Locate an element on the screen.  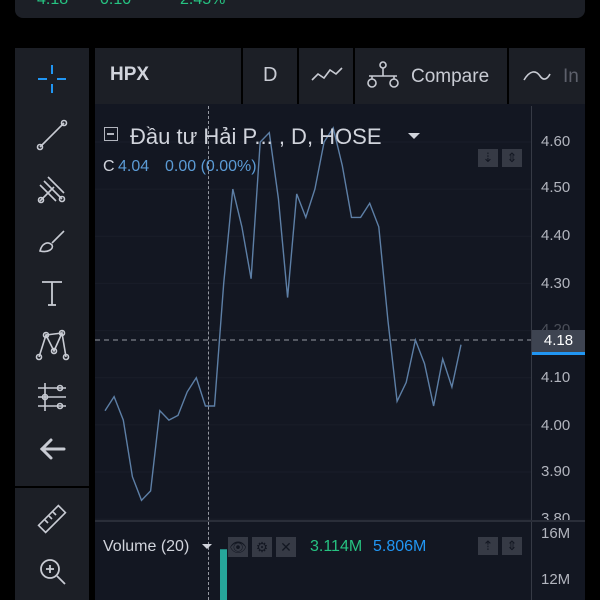
ruler-icon is located at coordinates (52, 519).